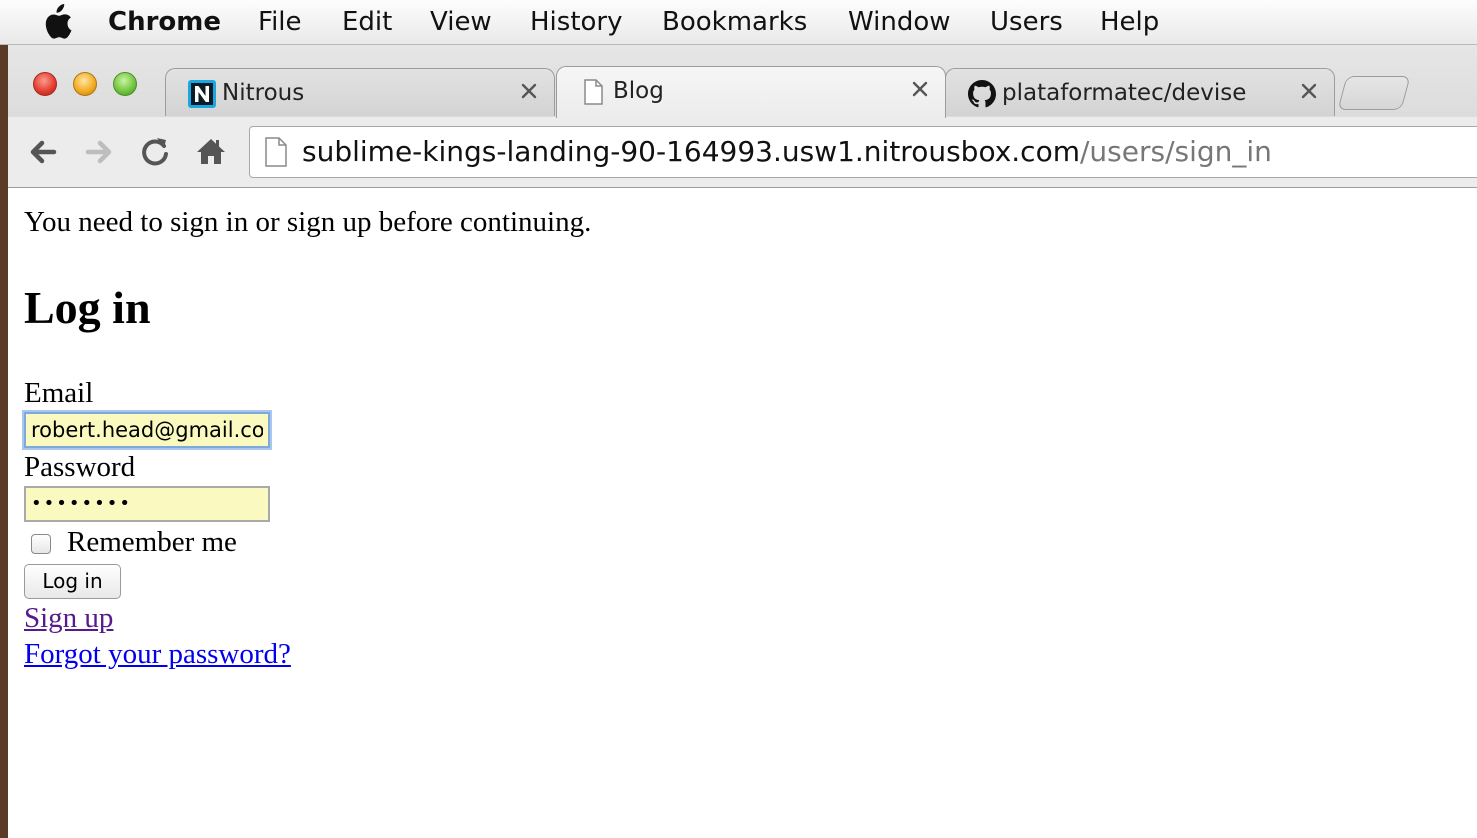  Describe the element at coordinates (734, 22) in the screenshot. I see `menu-bookmarks: Bookmarks` at that location.